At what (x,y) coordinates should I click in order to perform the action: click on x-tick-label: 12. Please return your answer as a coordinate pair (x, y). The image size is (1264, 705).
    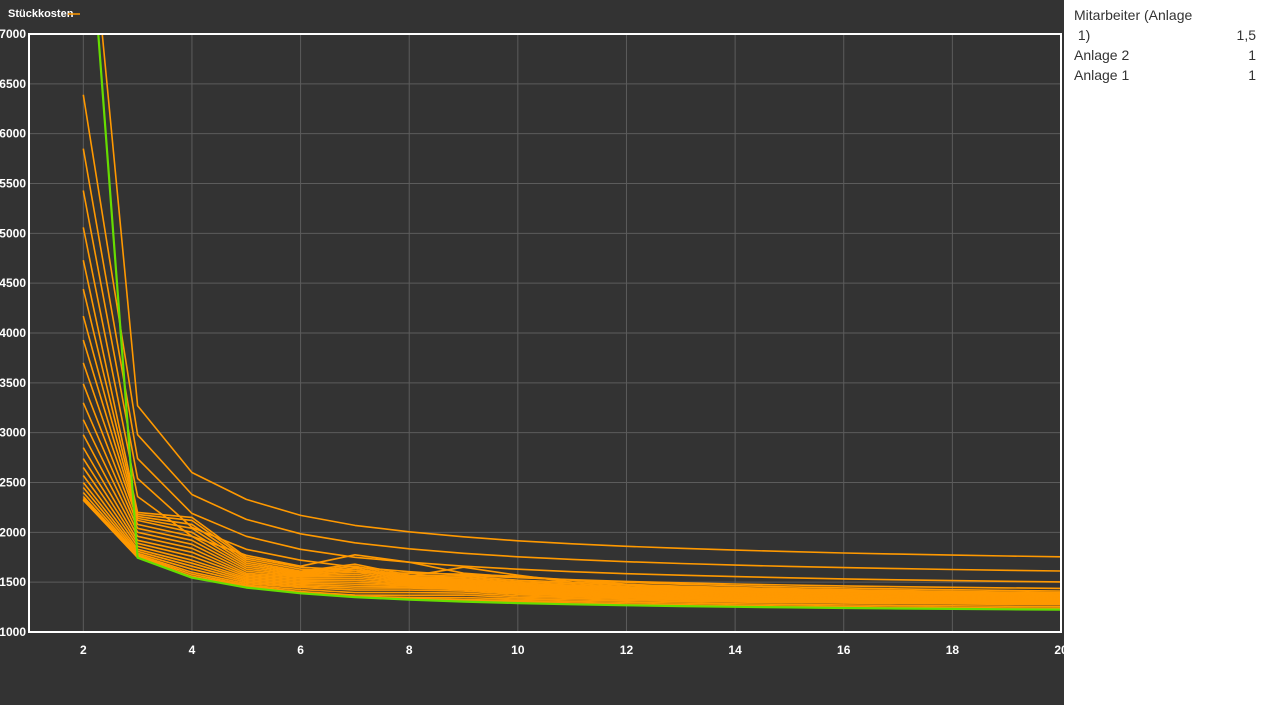
    Looking at the image, I should click on (627, 650).